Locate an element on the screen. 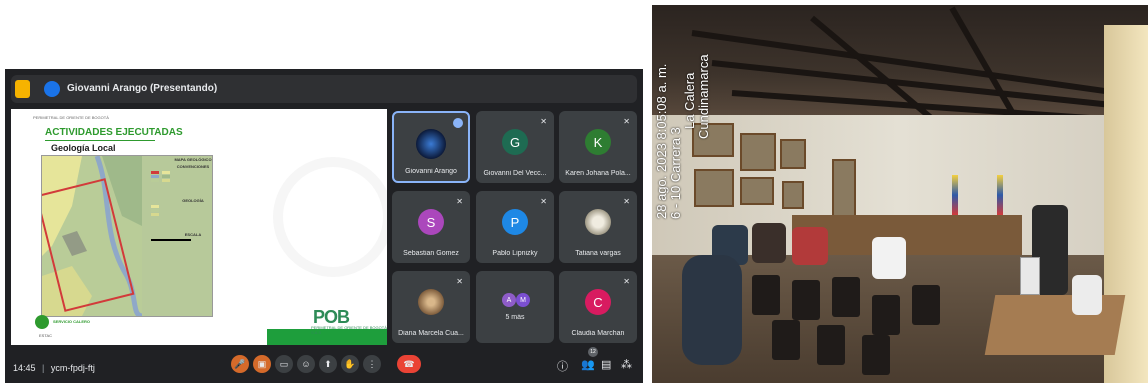 Image resolution: width=1148 pixels, height=383 pixels. legend-section-scale: ESCALA is located at coordinates (193, 234).